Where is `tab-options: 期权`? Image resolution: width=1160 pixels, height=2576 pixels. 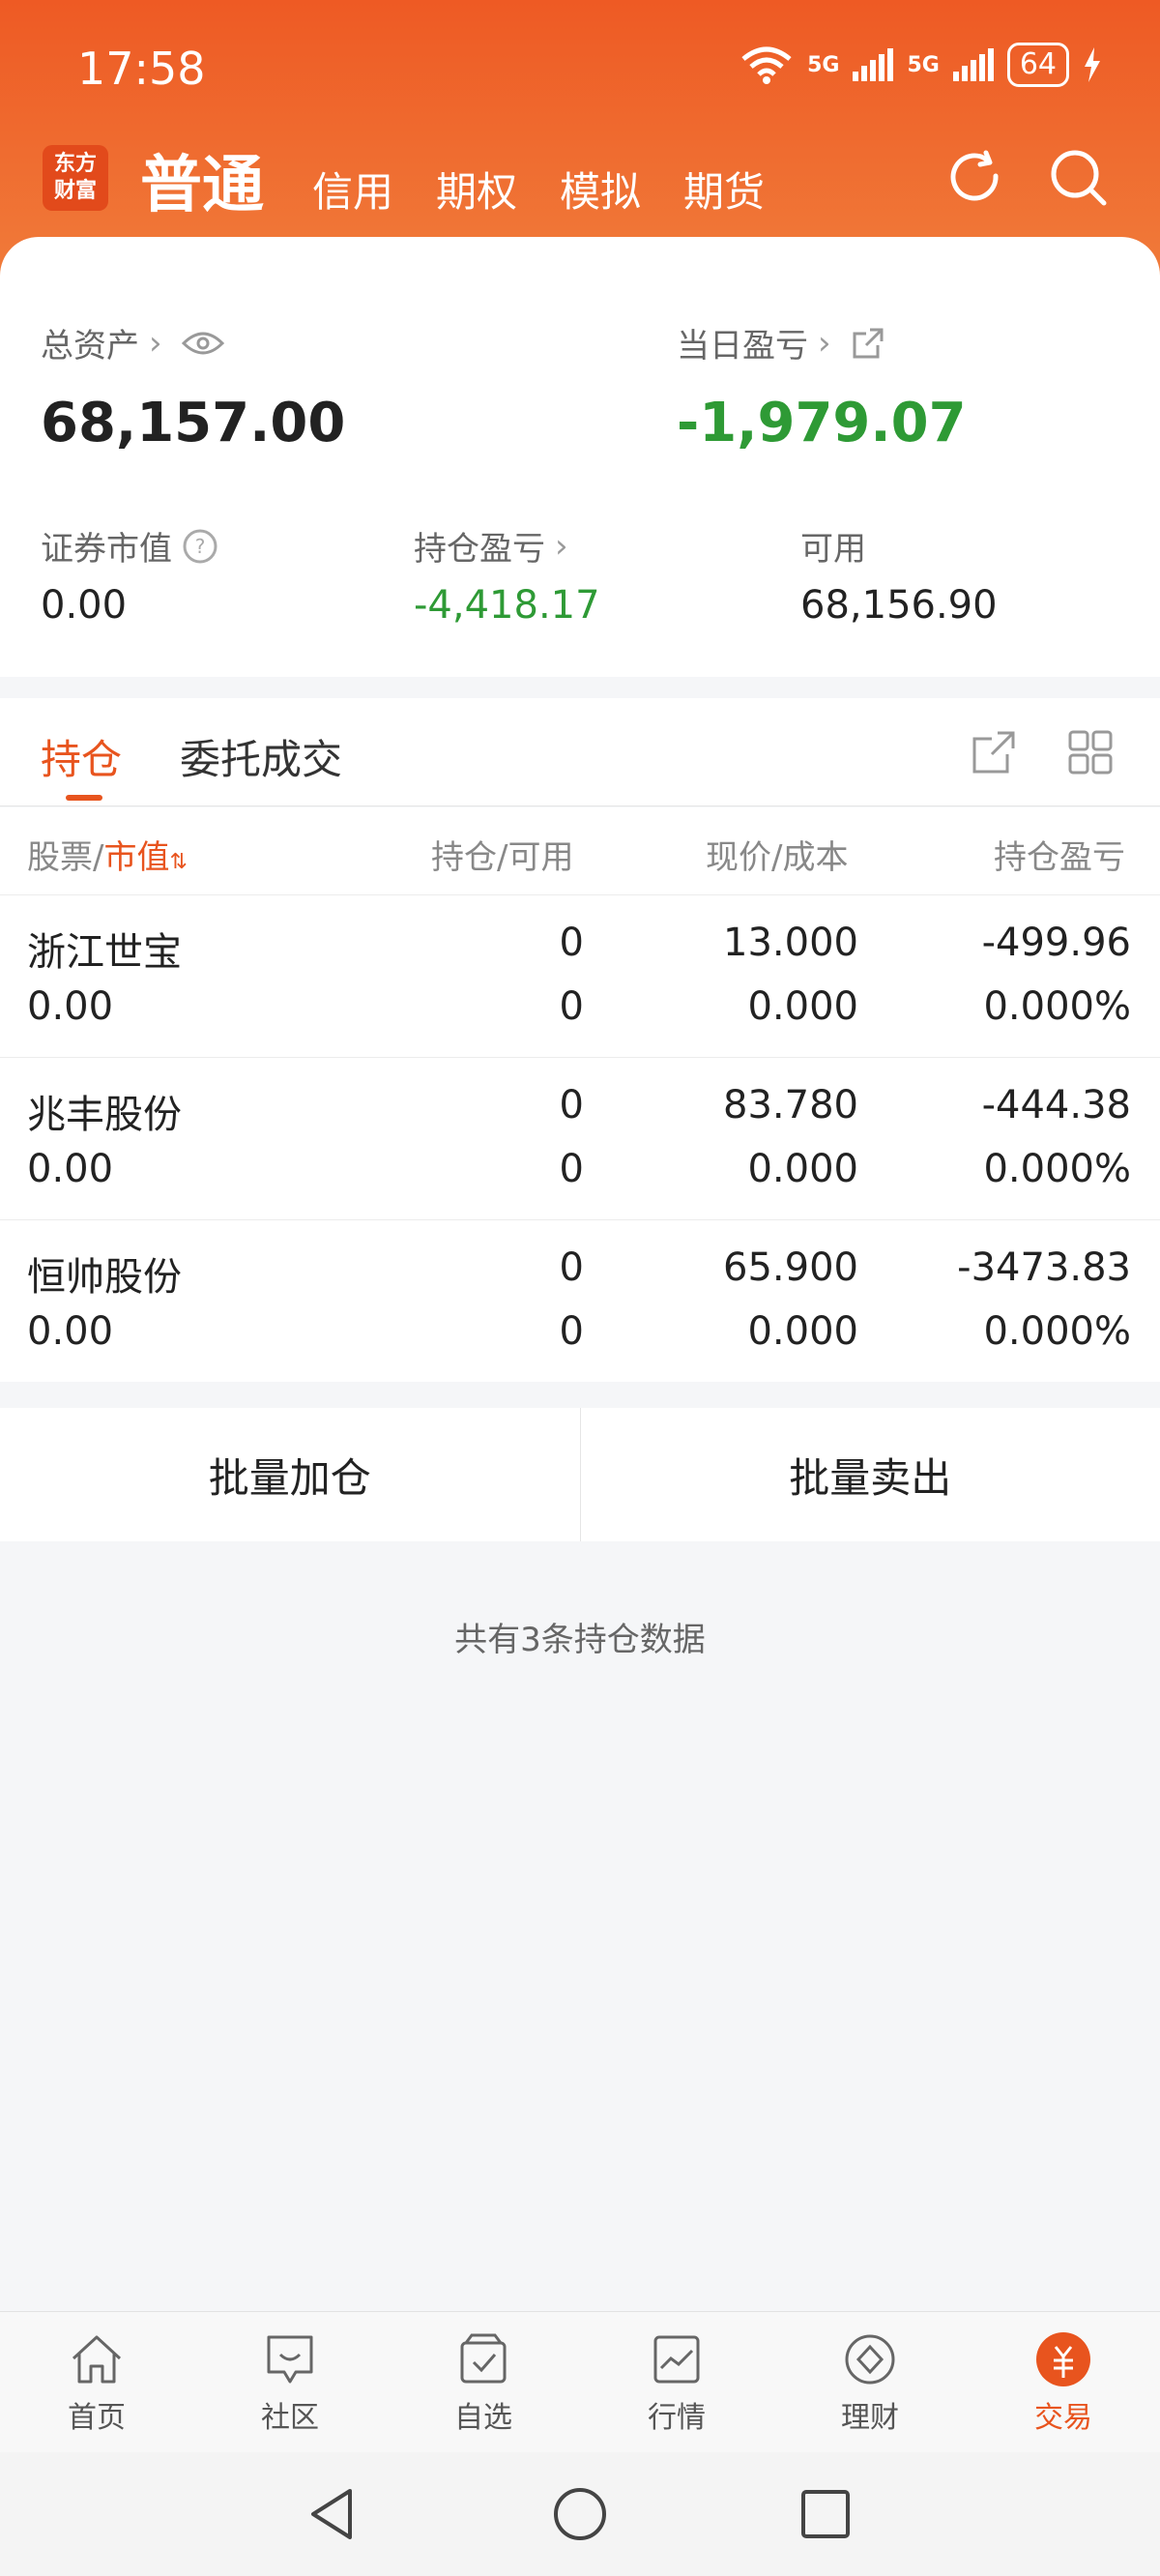
tab-options: 期权 is located at coordinates (477, 189).